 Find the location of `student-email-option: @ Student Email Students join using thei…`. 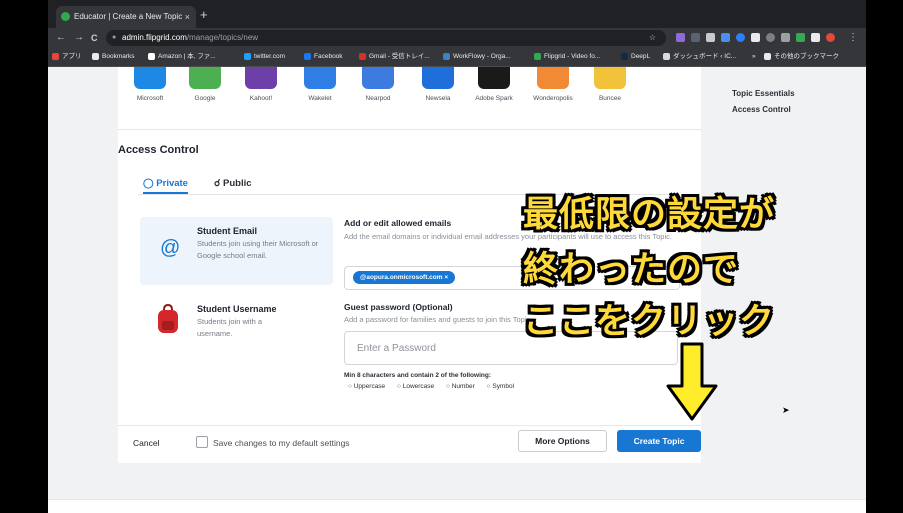

student-email-option: @ Student Email Students join using thei… is located at coordinates (236, 251).